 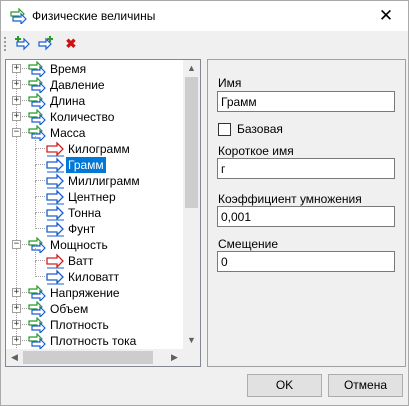 I want to click on vertical-scrollbar: ▲ ▼, so click(x=191, y=204).